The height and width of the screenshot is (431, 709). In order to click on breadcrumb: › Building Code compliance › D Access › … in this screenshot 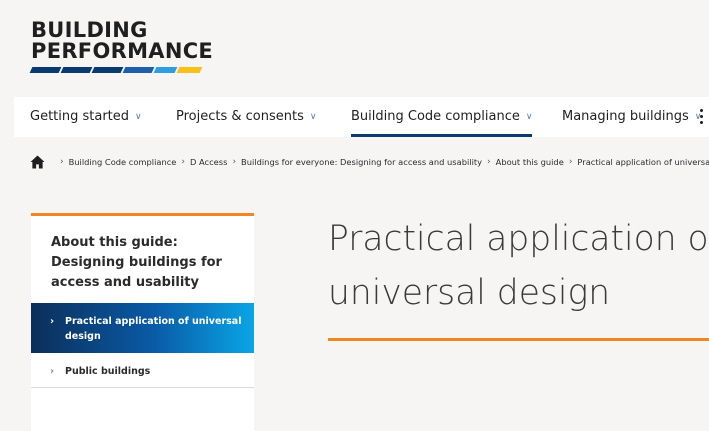, I will do `click(369, 162)`.